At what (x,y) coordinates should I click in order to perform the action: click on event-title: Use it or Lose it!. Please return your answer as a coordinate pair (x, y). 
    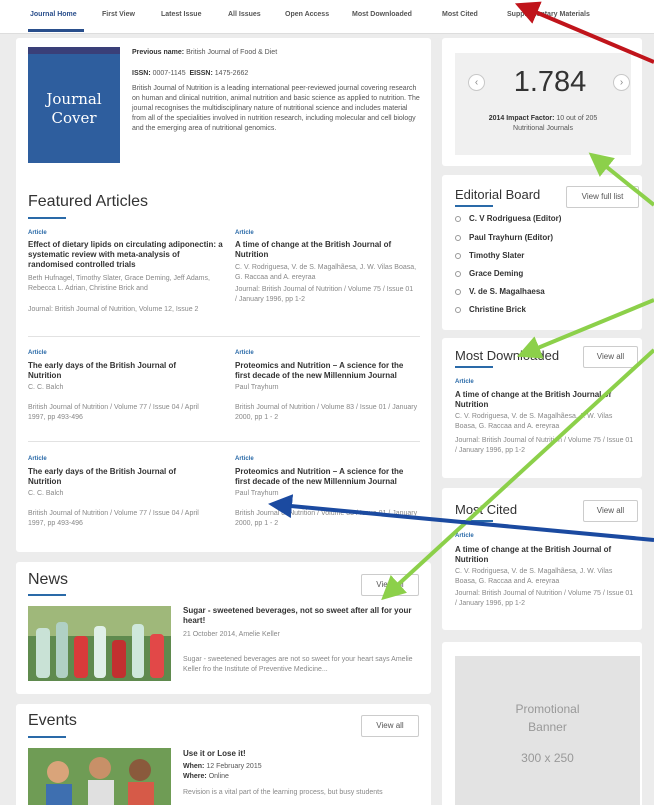
    Looking at the image, I should click on (214, 754).